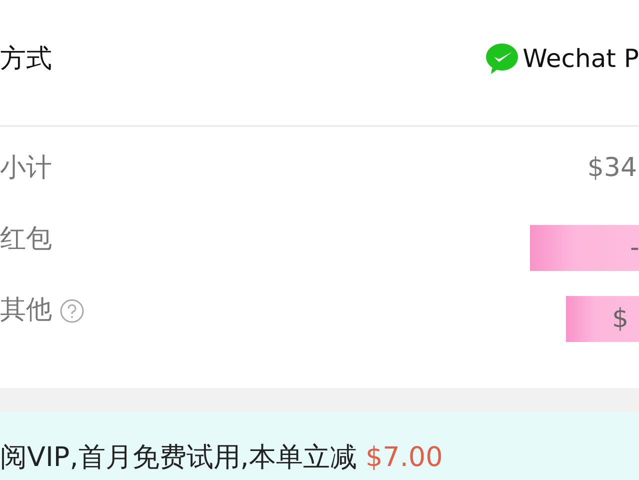 The height and width of the screenshot is (480, 639). Describe the element at coordinates (26, 239) in the screenshot. I see `summary-label: 红包` at that location.